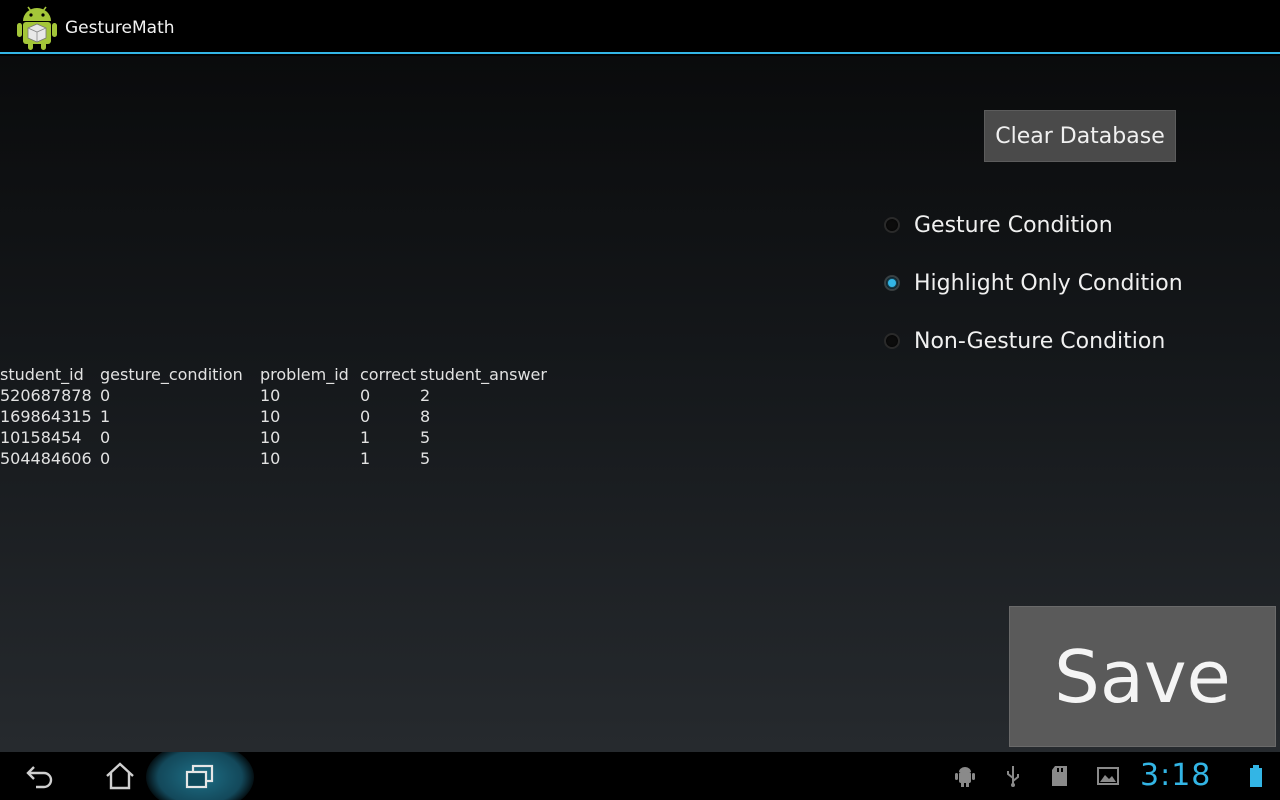 The width and height of the screenshot is (1280, 800). Describe the element at coordinates (1013, 225) in the screenshot. I see `radio-label: Gesture Condition` at that location.